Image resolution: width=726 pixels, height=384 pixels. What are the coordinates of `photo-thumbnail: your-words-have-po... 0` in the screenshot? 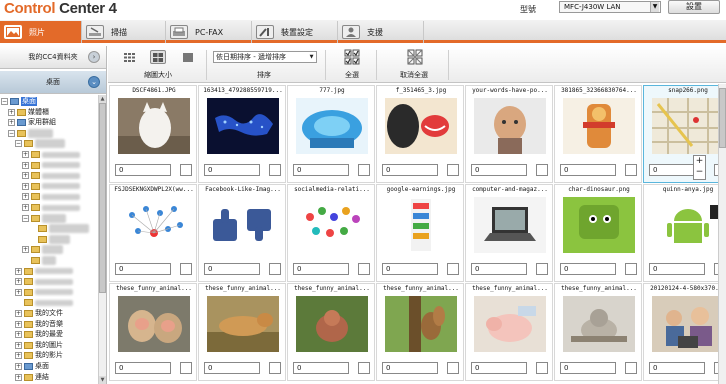 It's located at (509, 134).